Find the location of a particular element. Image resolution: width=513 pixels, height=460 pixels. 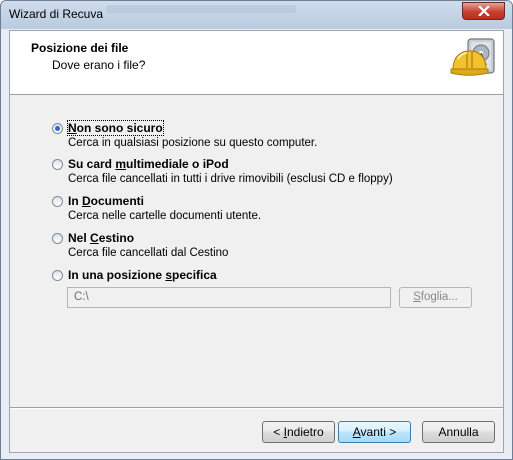

cancel-button: Annulla is located at coordinates (458, 432).